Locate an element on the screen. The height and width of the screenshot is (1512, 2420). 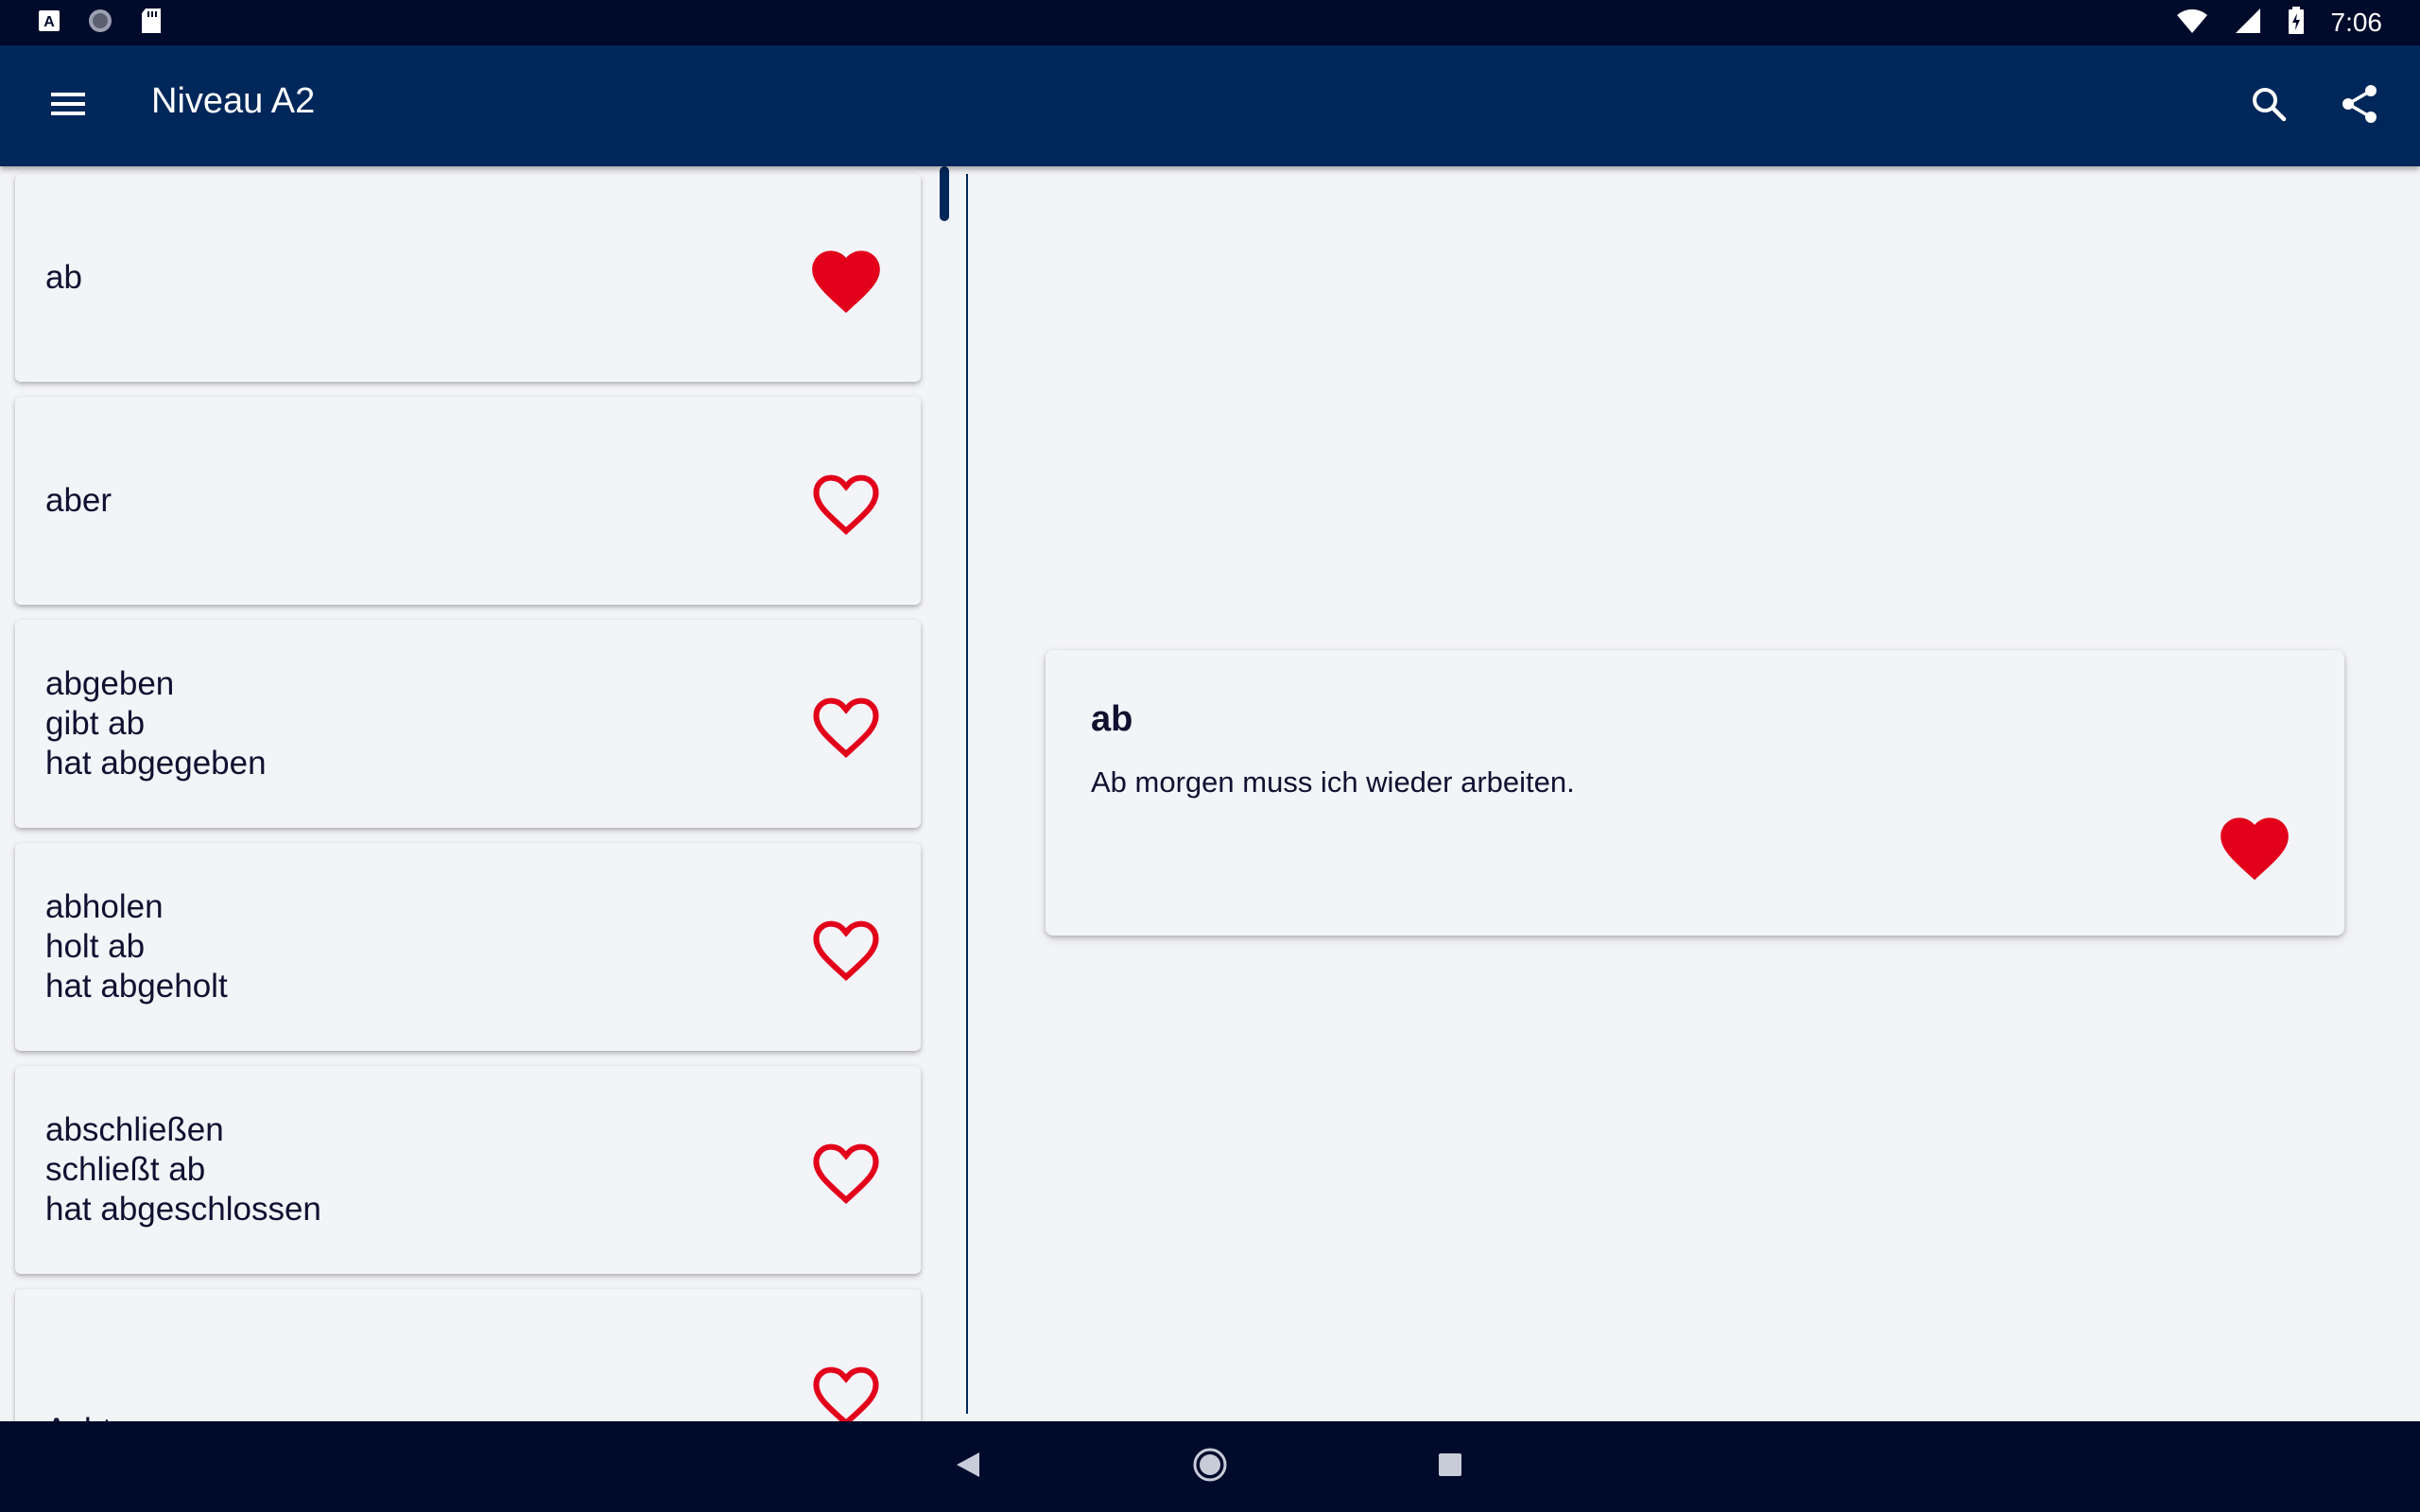
back-button is located at coordinates (968, 1466).